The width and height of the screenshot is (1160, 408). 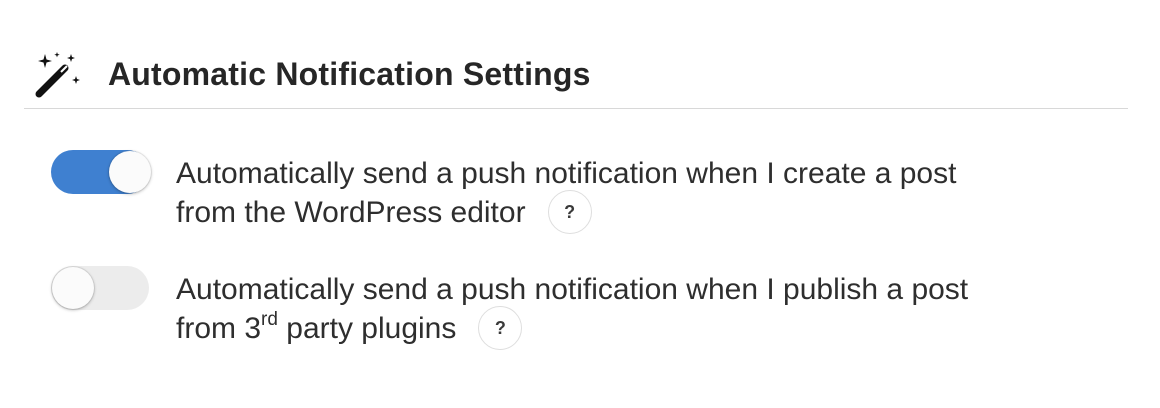 What do you see at coordinates (100, 288) in the screenshot?
I see `toggle-auto-send-plugins` at bounding box center [100, 288].